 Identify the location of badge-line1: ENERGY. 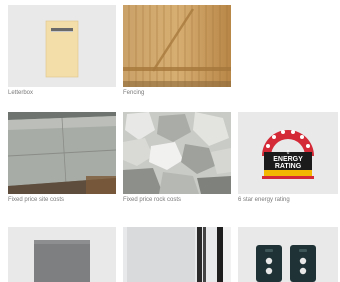
(288, 159).